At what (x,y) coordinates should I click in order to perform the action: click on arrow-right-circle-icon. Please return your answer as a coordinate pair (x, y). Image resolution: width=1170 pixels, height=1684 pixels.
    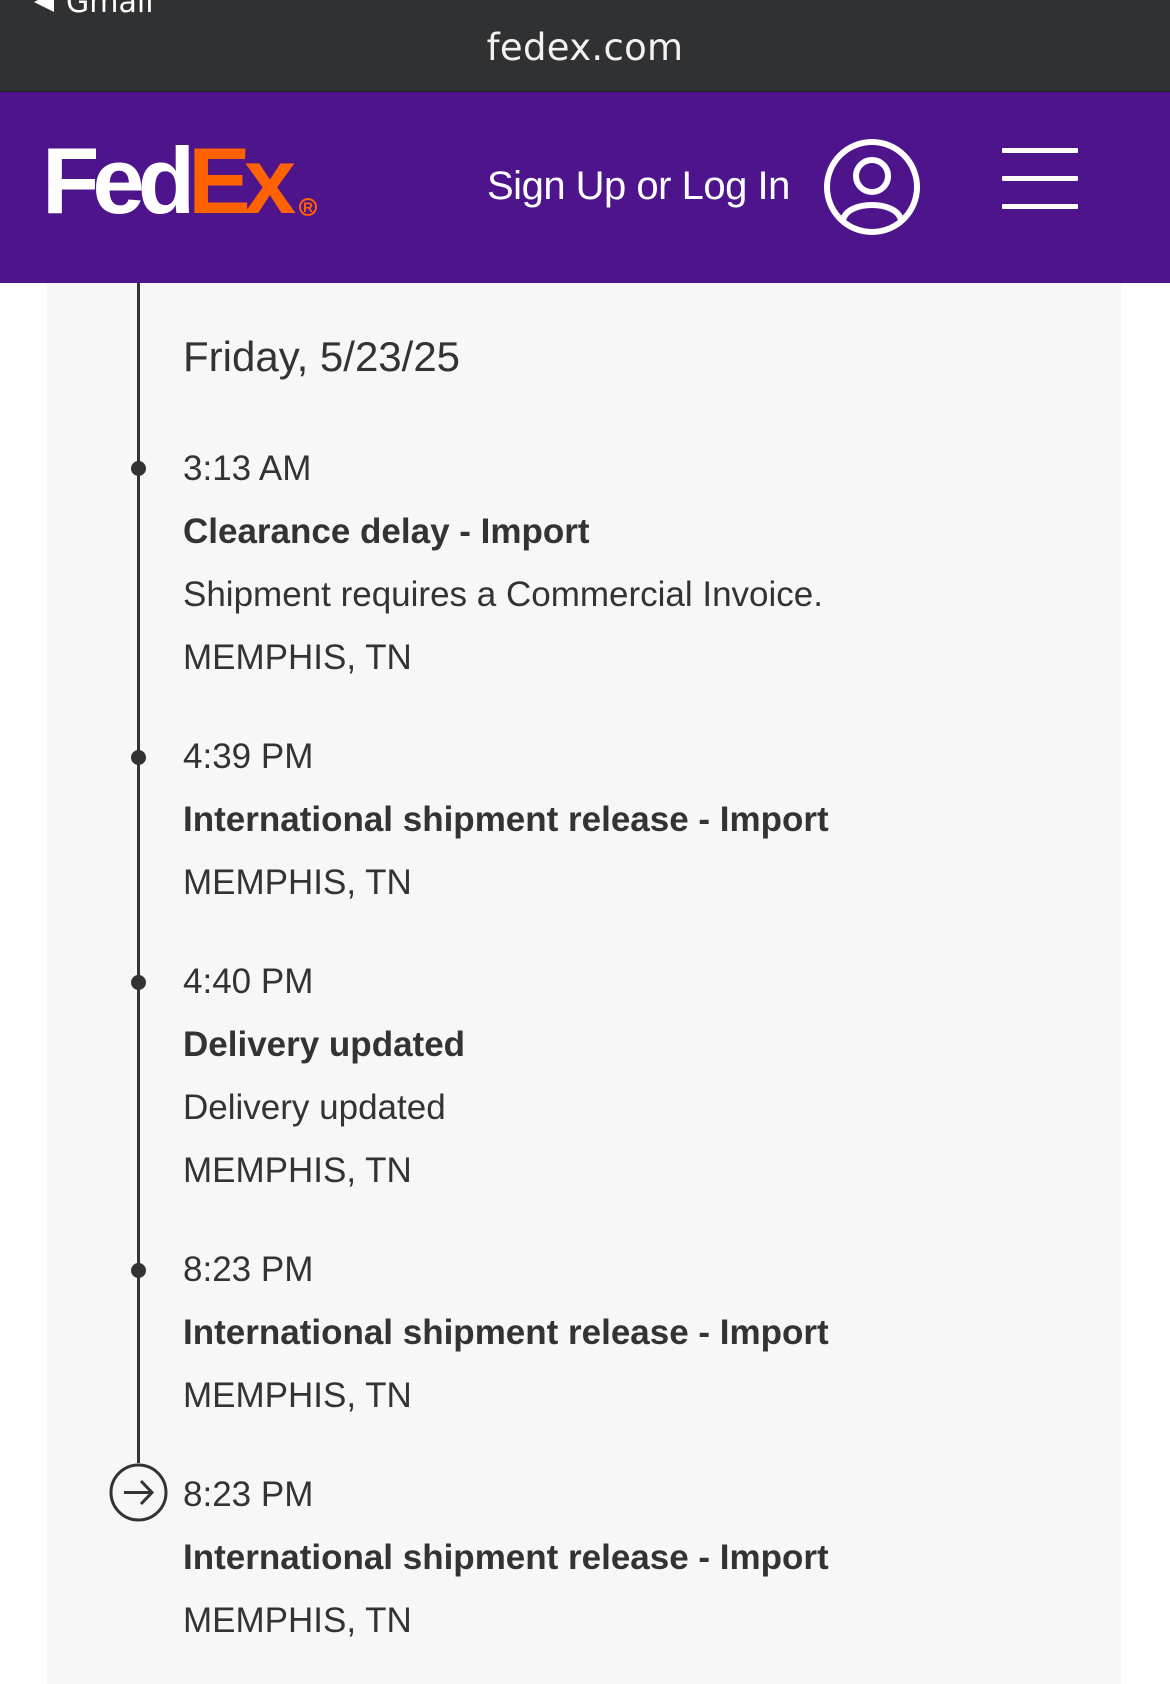
    Looking at the image, I should click on (138, 1492).